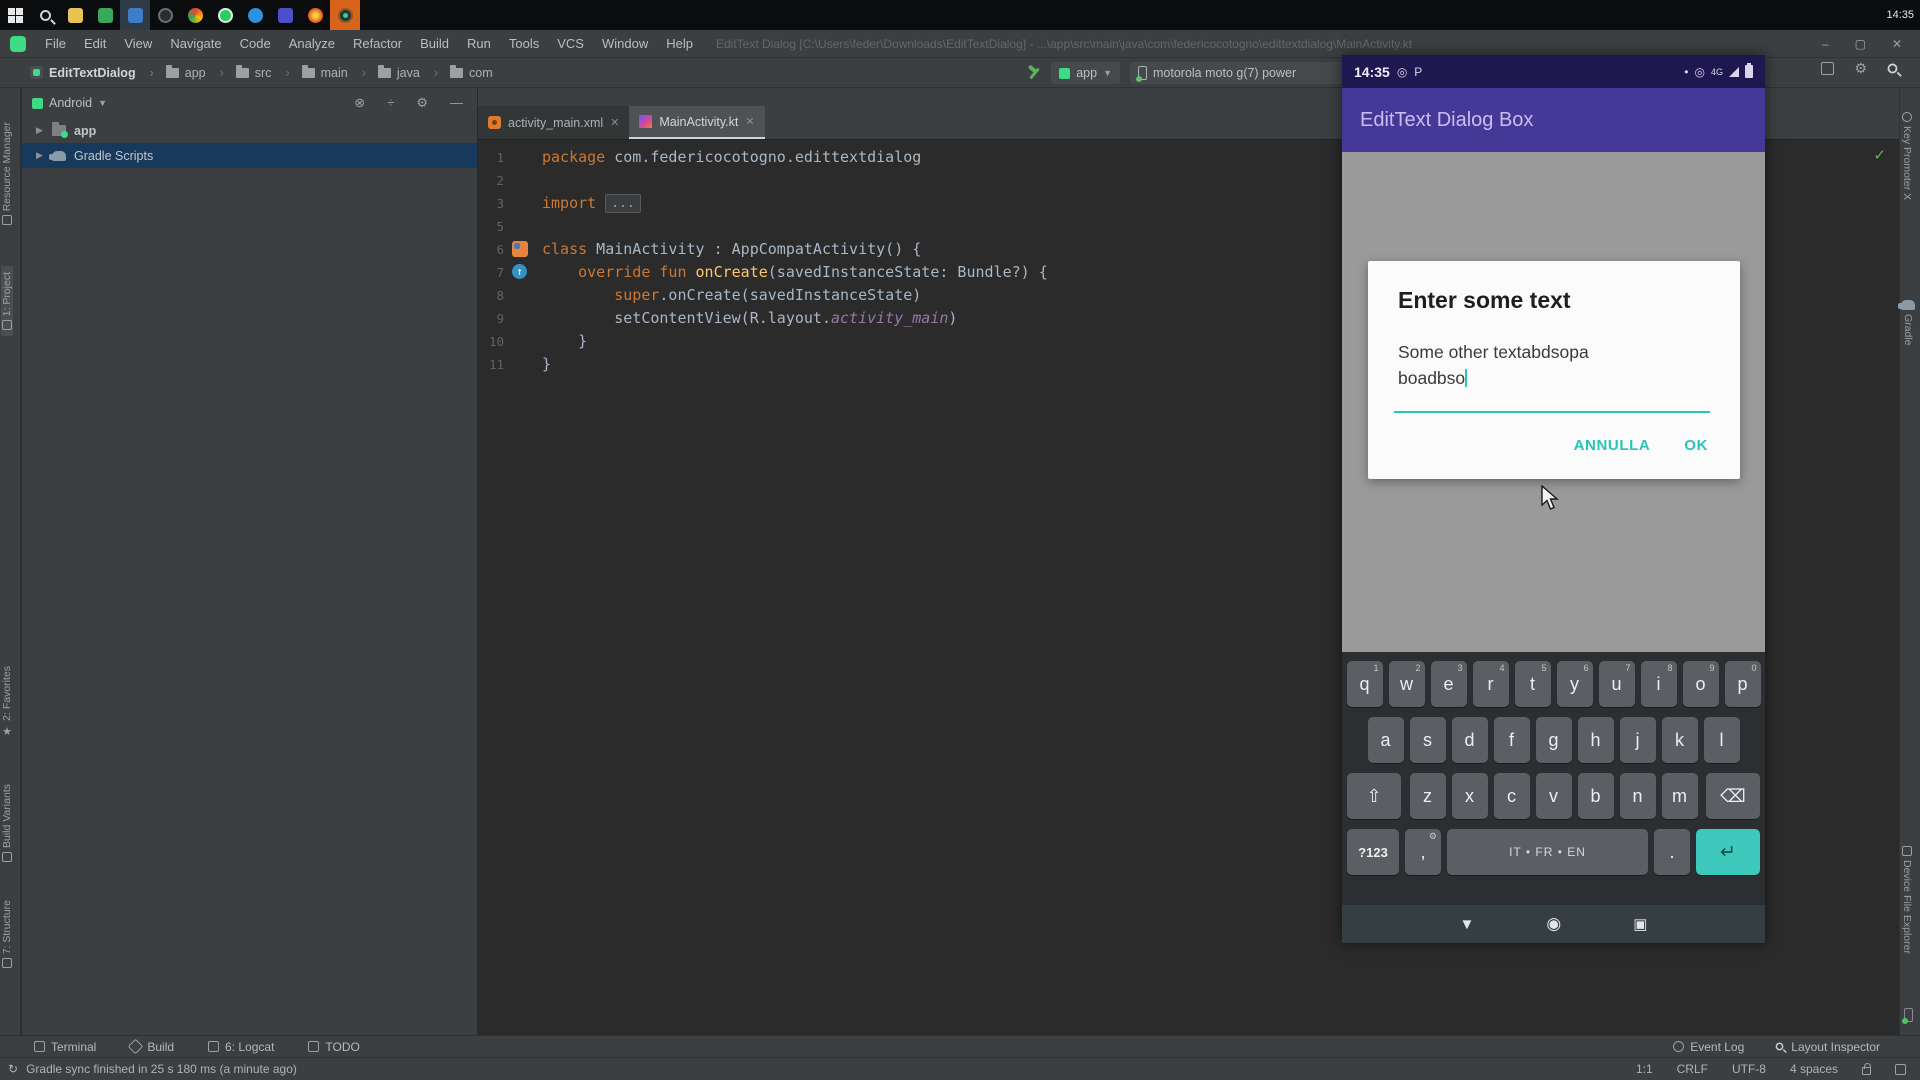 The height and width of the screenshot is (1080, 1920). What do you see at coordinates (479, 43) in the screenshot?
I see `menu-run: Run` at bounding box center [479, 43].